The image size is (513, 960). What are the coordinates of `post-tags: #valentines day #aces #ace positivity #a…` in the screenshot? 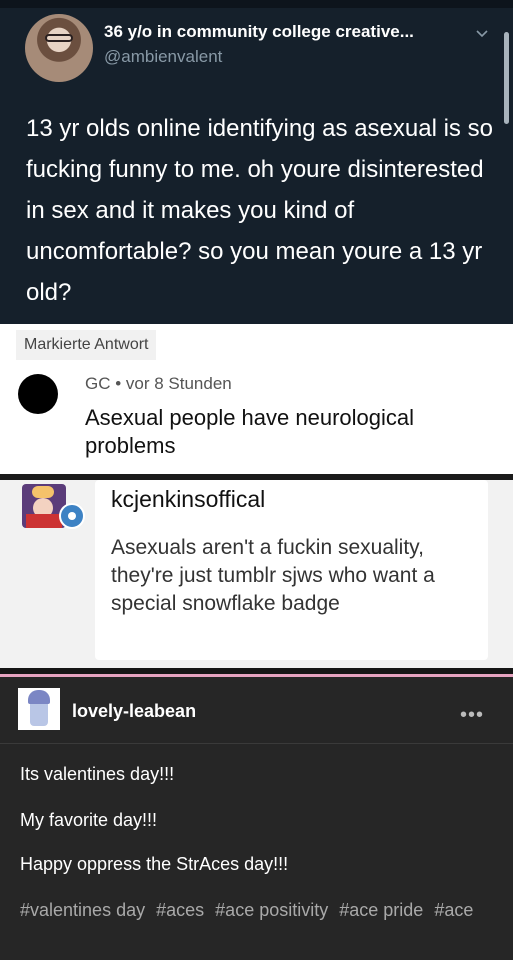 It's located at (255, 910).